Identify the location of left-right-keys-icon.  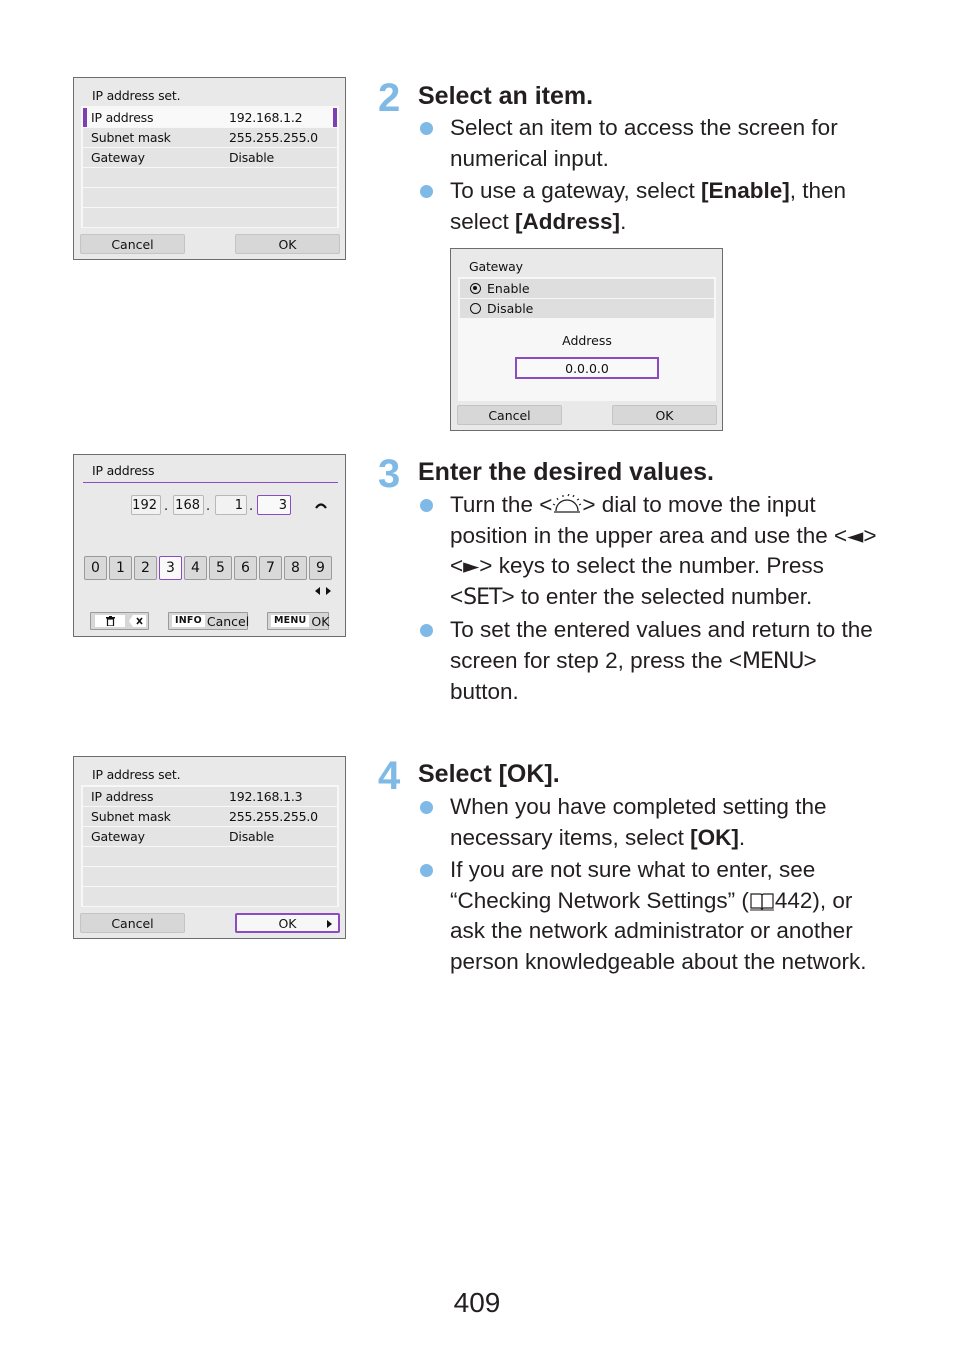
(323, 591).